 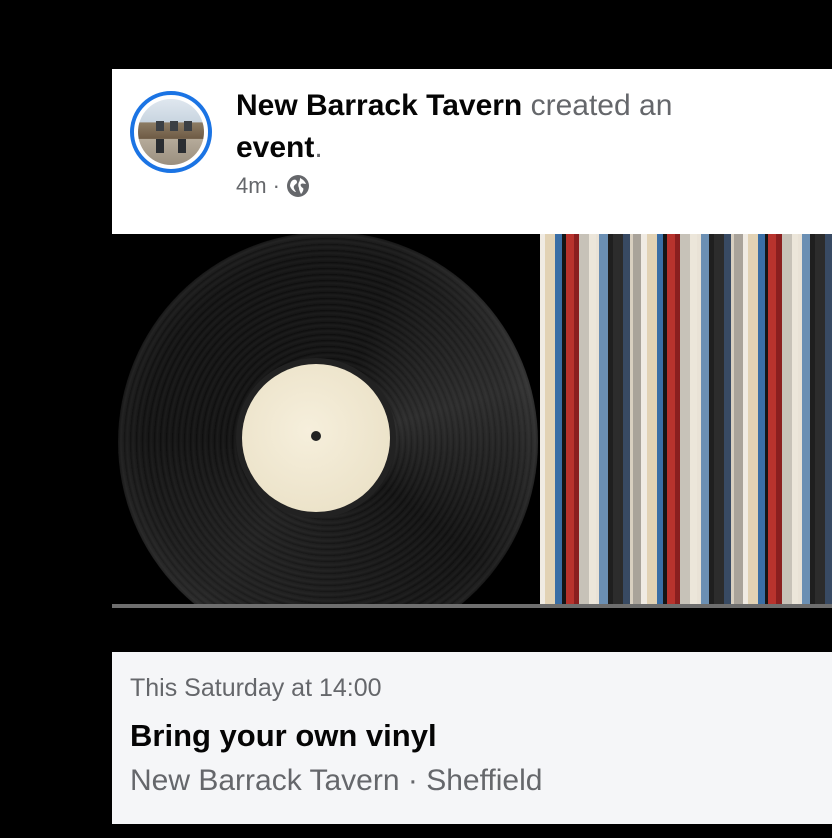 What do you see at coordinates (298, 186) in the screenshot?
I see `globe-icon` at bounding box center [298, 186].